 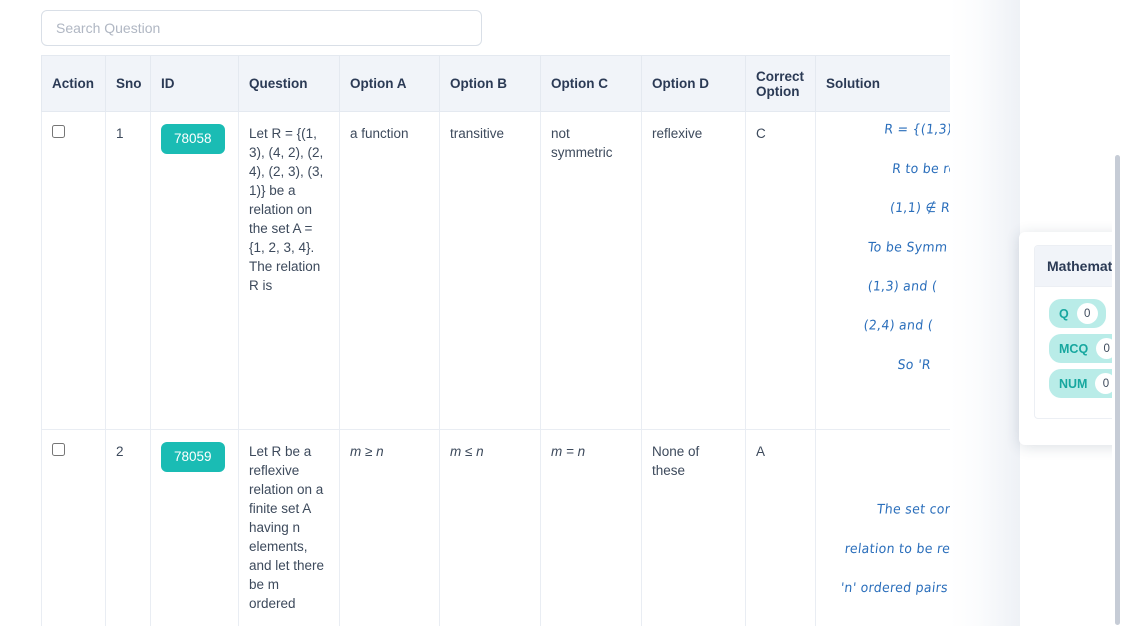 What do you see at coordinates (902, 285) in the screenshot?
I see `solution-line: (1,3) and (` at bounding box center [902, 285].